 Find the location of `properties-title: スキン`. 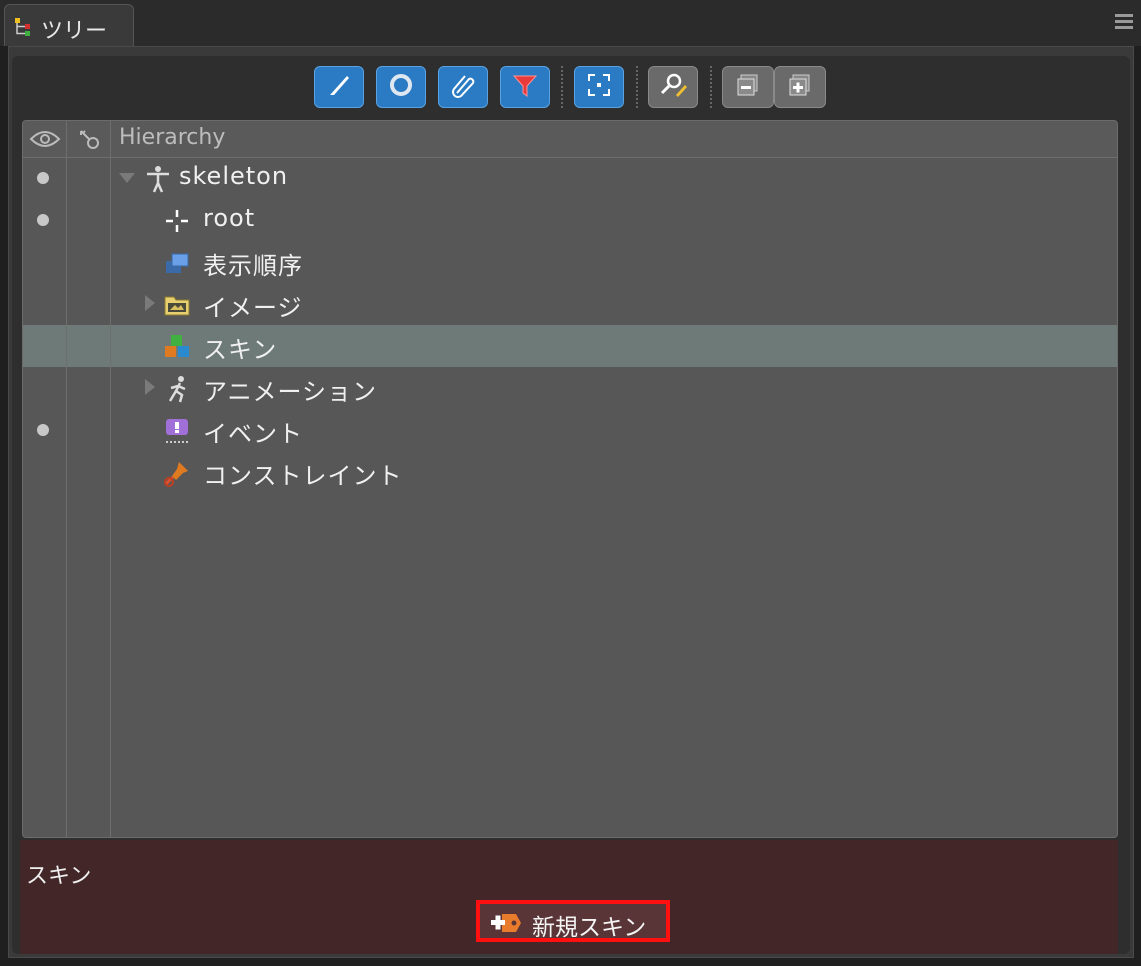

properties-title: スキン is located at coordinates (59, 876).